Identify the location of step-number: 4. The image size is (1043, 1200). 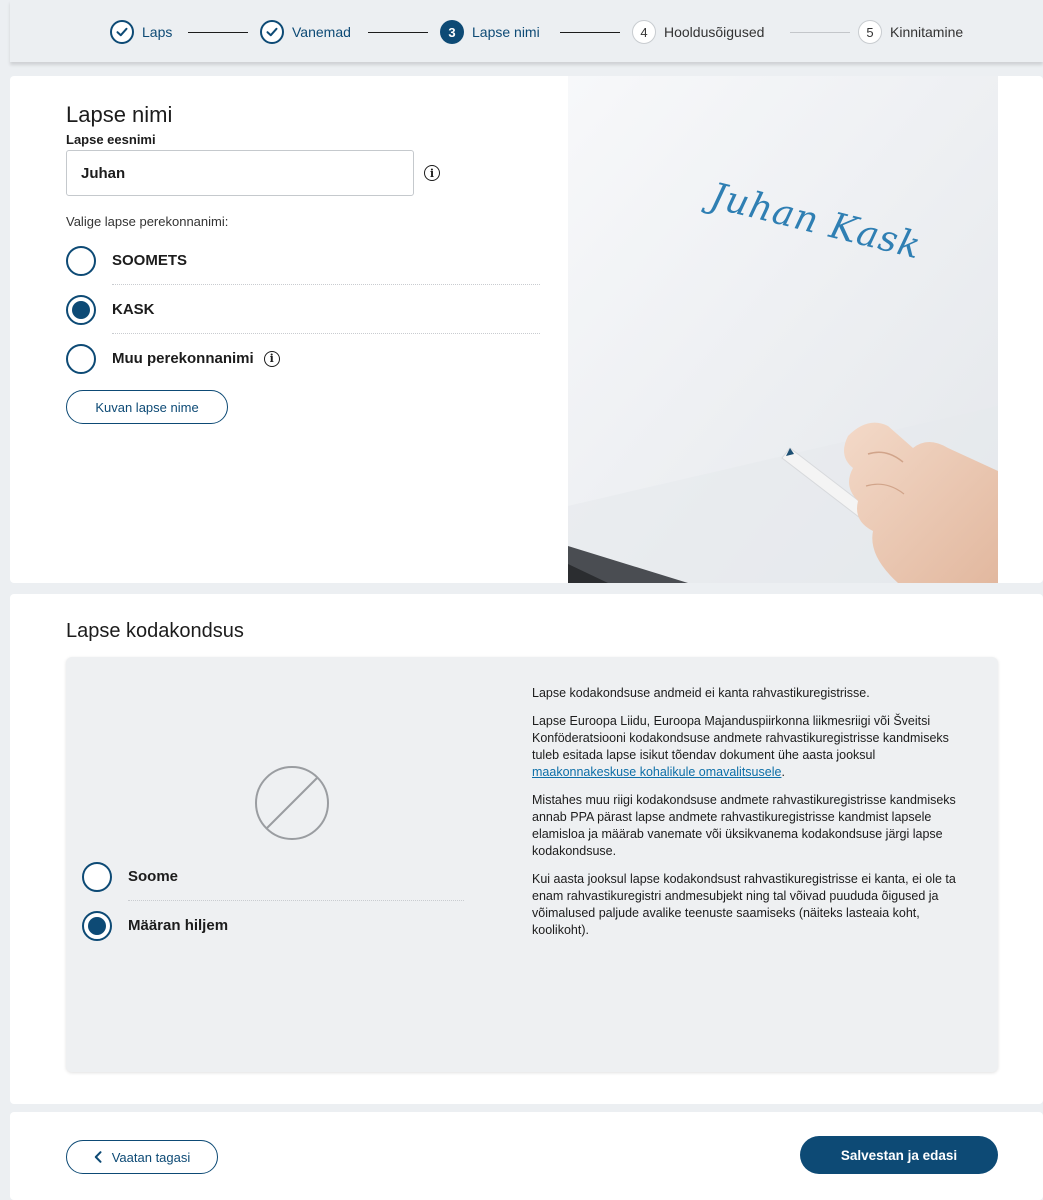
(644, 32).